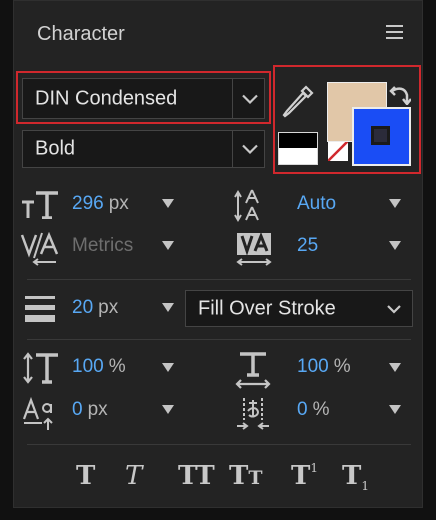 The image size is (436, 520). I want to click on stroke-mode-value: Fill Over Stroke, so click(267, 308).